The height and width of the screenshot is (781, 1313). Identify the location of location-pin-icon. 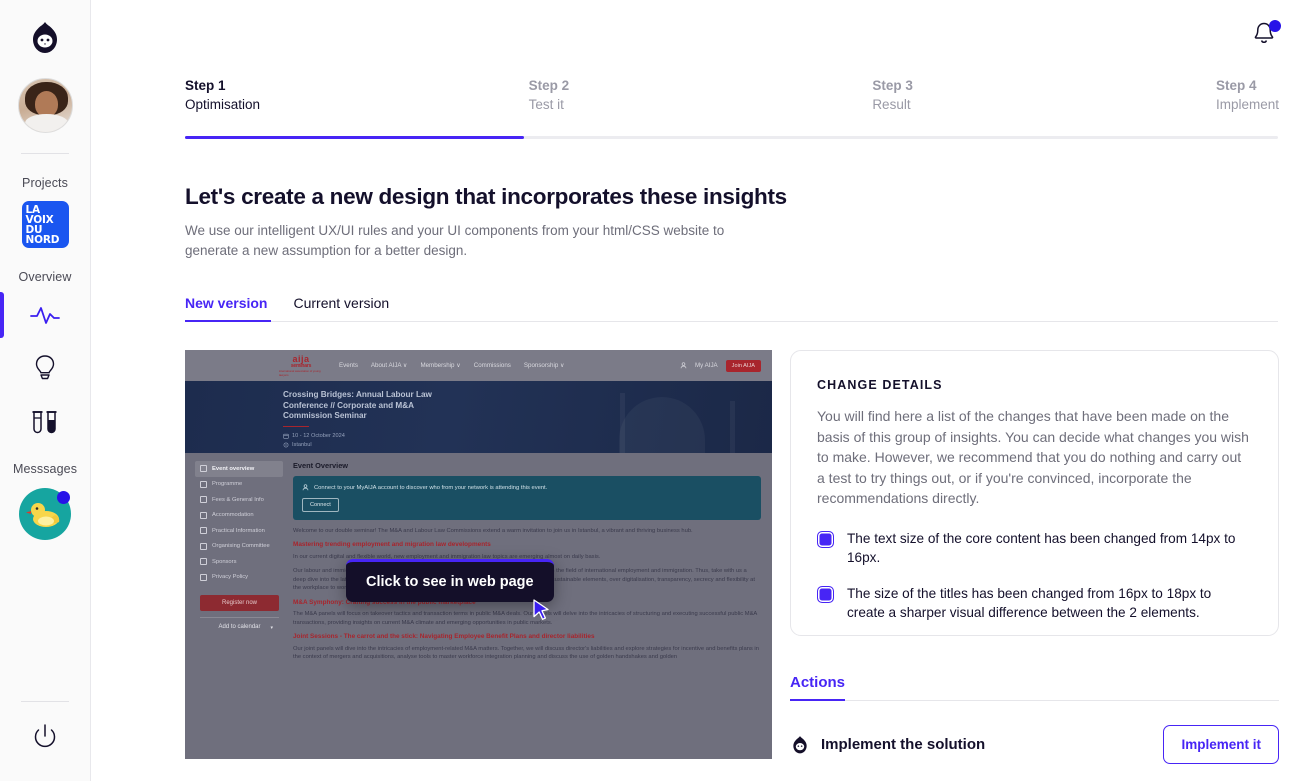
(286, 445).